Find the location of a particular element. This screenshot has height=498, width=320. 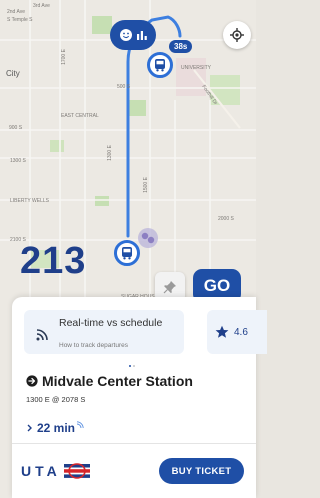

station-row: Midvale Center Station is located at coordinates (109, 381).